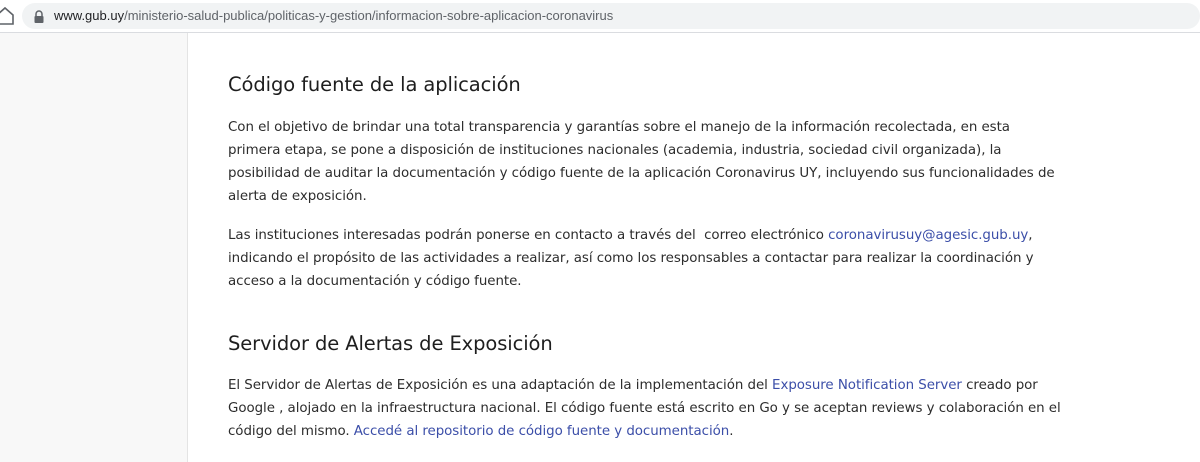  I want to click on text-line: creado por, so click(999, 385).